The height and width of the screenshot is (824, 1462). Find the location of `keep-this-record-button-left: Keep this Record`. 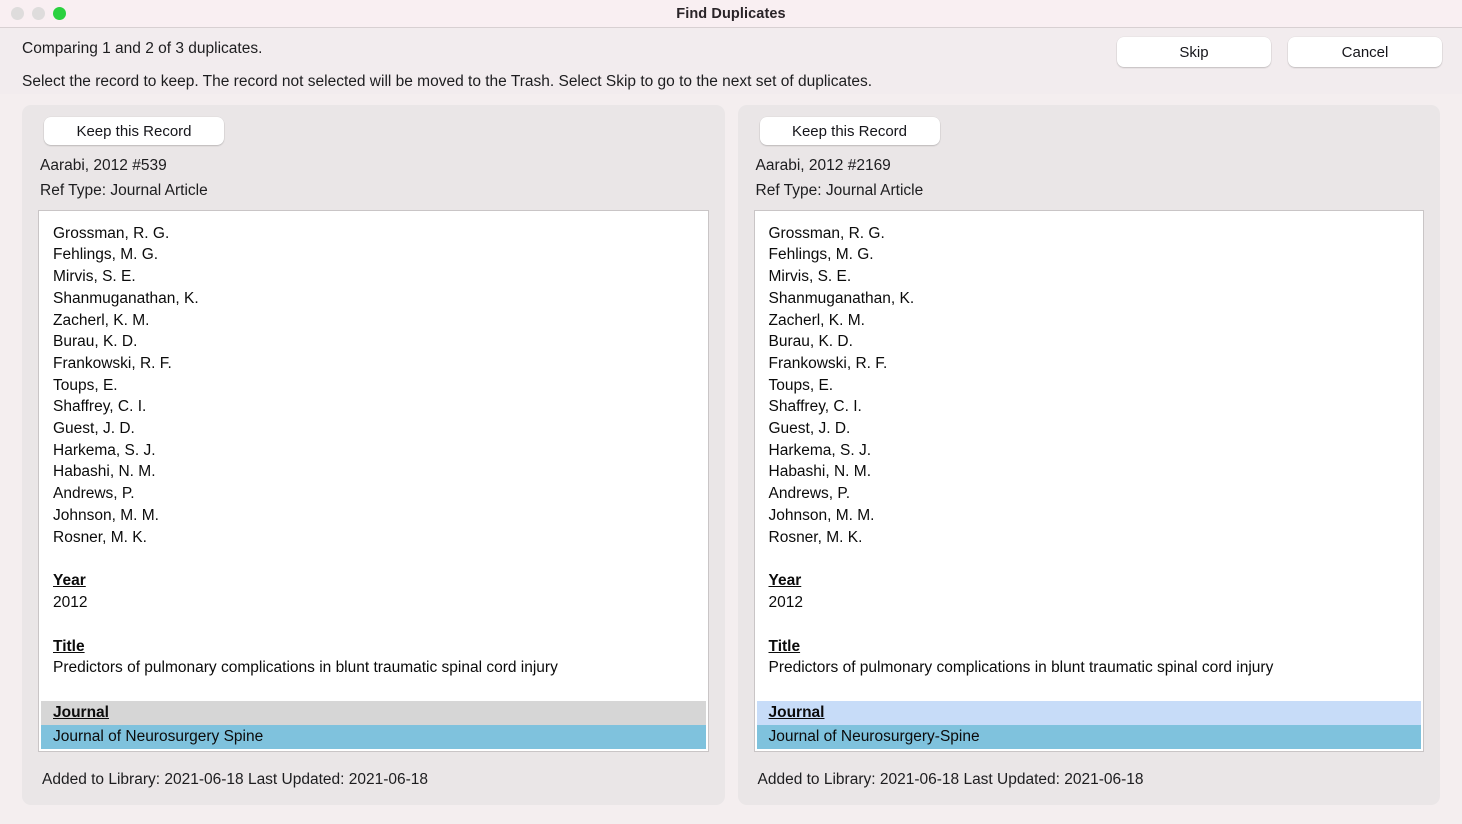

keep-this-record-button-left: Keep this Record is located at coordinates (134, 131).